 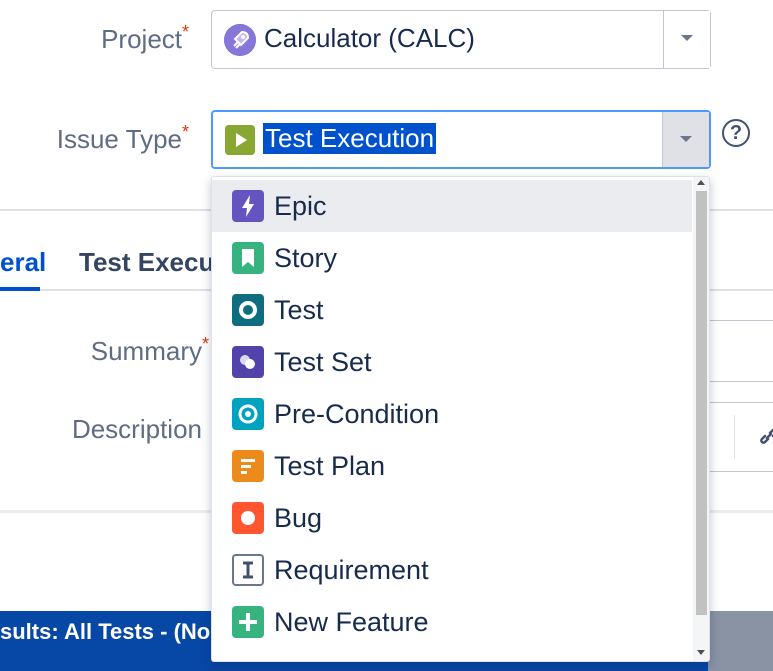 I want to click on test-plan-icon, so click(x=248, y=466).